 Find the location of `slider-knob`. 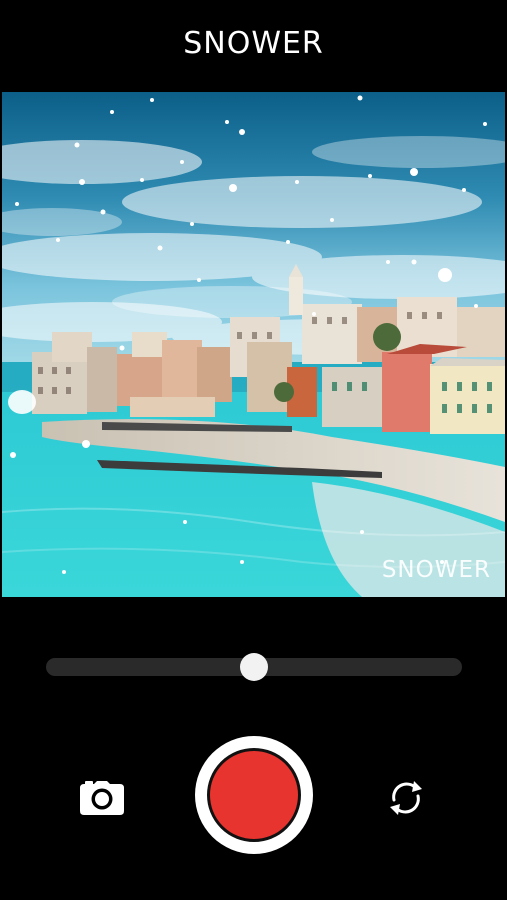

slider-knob is located at coordinates (254, 667).